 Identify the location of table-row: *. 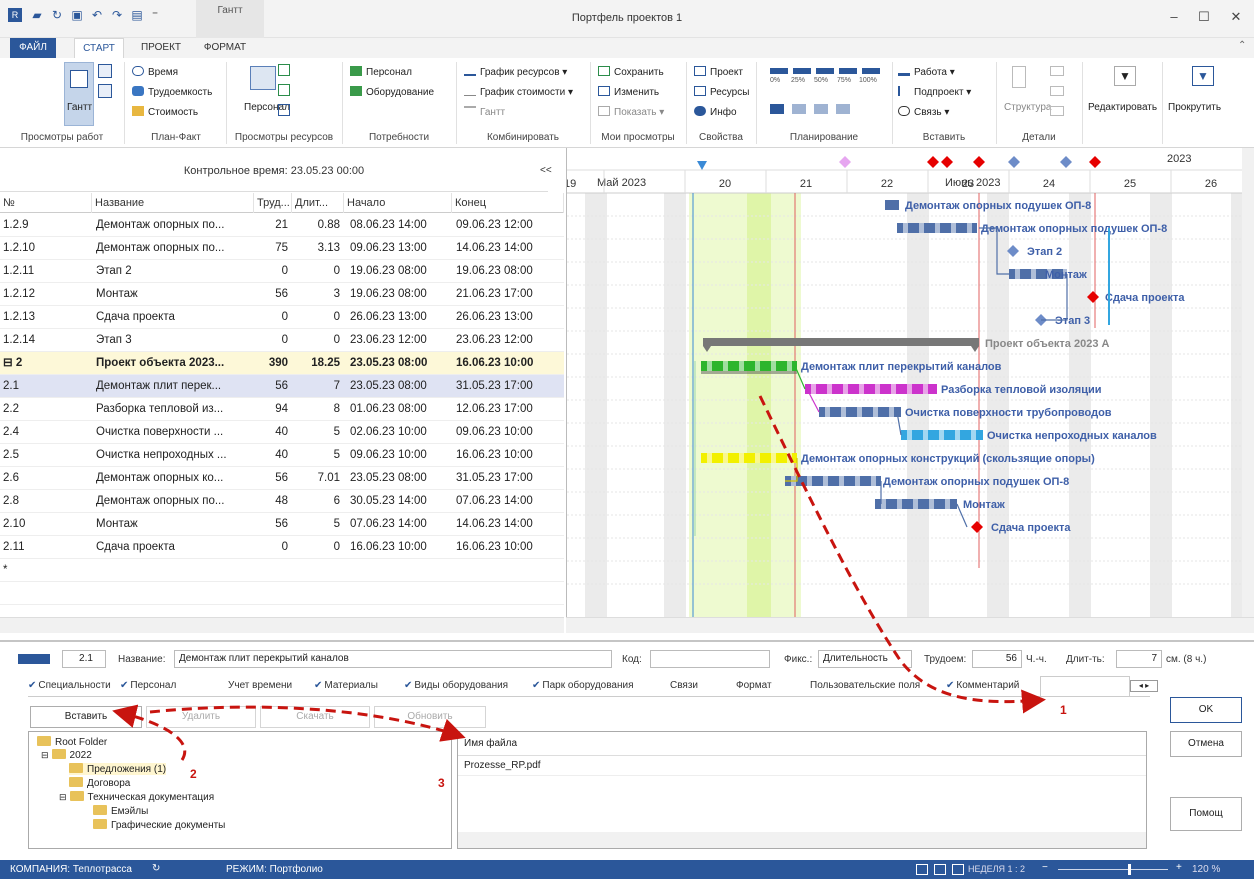
(282, 570).